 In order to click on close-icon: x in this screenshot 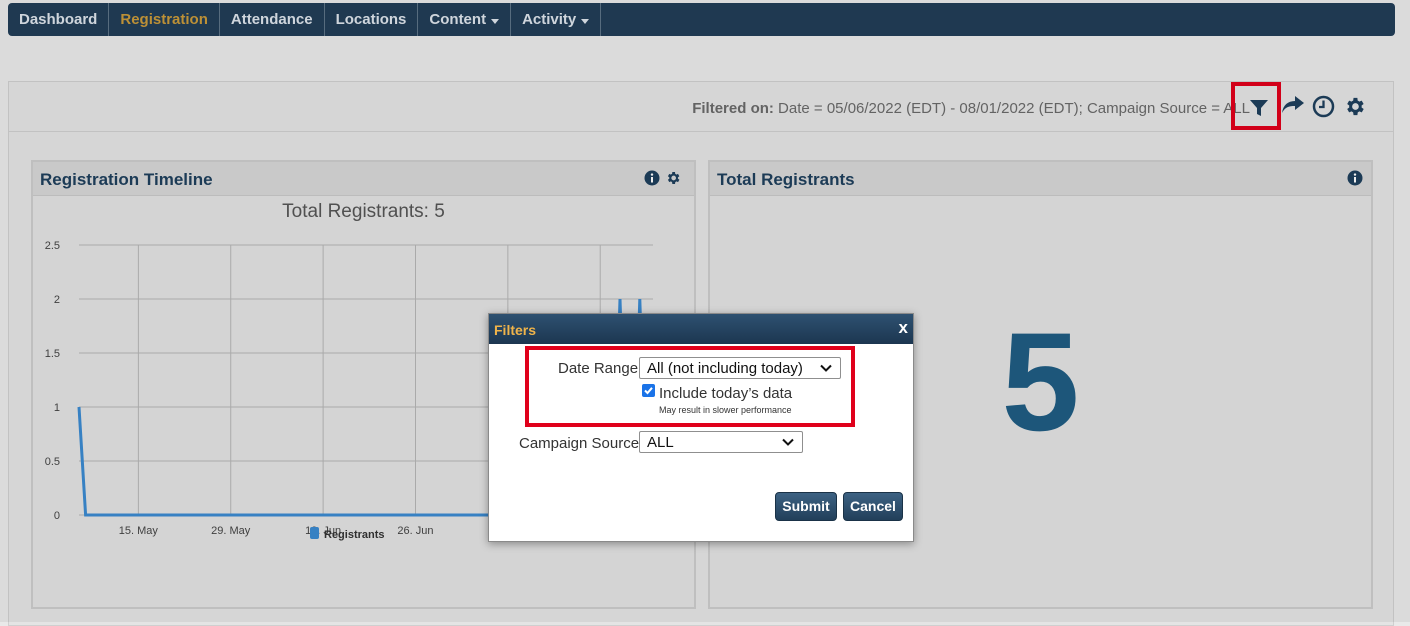, I will do `click(903, 328)`.